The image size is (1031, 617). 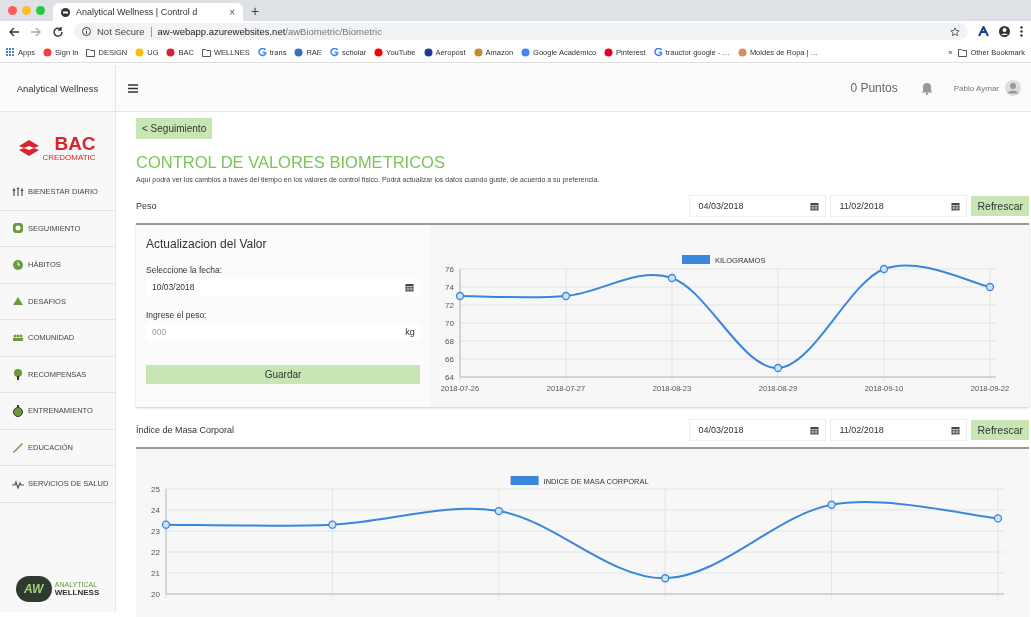 I want to click on info-icon, so click(x=86, y=31).